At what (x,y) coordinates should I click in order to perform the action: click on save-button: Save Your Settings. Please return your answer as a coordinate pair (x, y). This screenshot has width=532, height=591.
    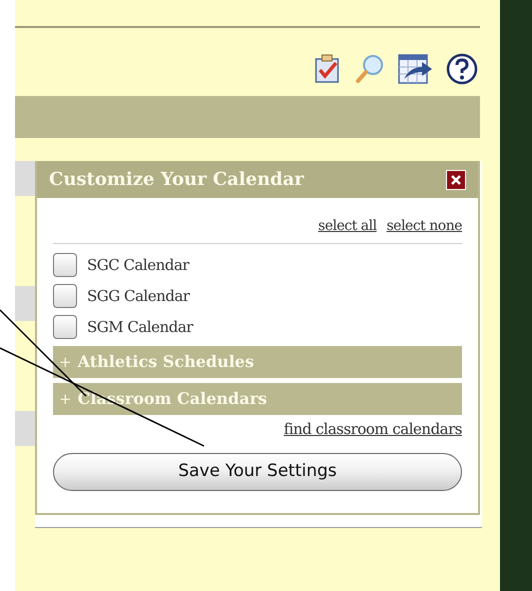
    Looking at the image, I should click on (257, 471).